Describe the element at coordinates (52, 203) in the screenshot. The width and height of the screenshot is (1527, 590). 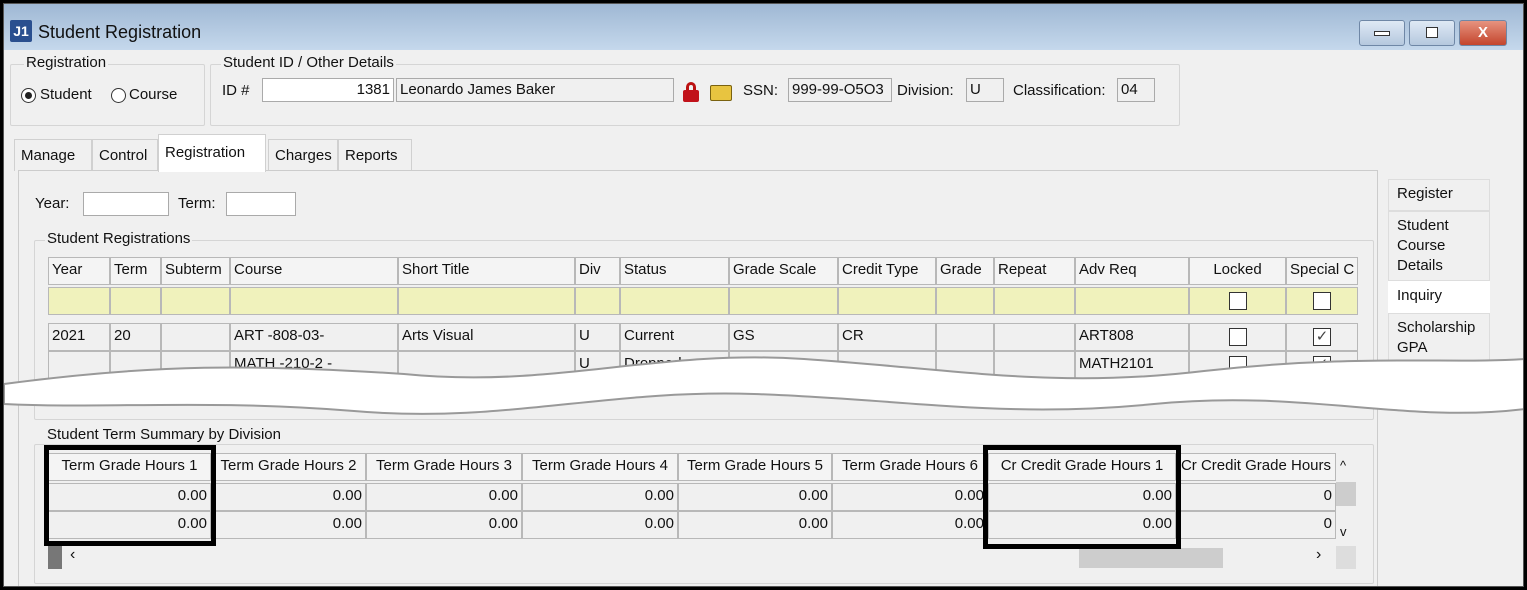
I see `year-label: Year:` at that location.